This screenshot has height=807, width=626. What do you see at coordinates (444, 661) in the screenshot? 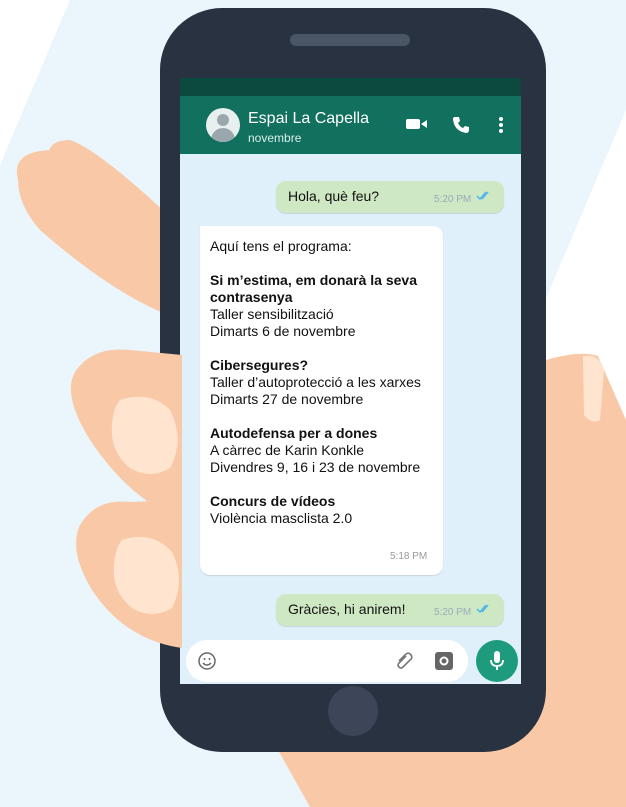
I see `camera-icon` at bounding box center [444, 661].